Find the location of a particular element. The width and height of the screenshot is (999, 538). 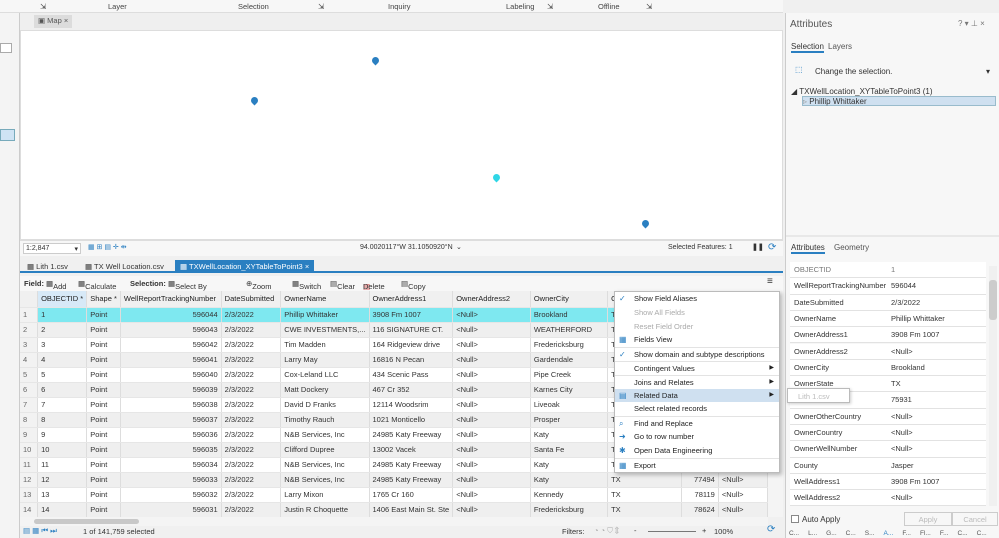

table-cell: 596042 is located at coordinates (171, 345).